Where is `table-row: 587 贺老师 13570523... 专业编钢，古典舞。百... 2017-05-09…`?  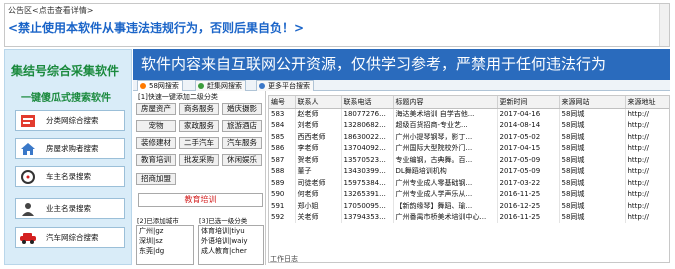 table-row: 587 贺老师 13570523... 专业编钢，古典舞。百... 2017-05-09… is located at coordinates (469, 160).